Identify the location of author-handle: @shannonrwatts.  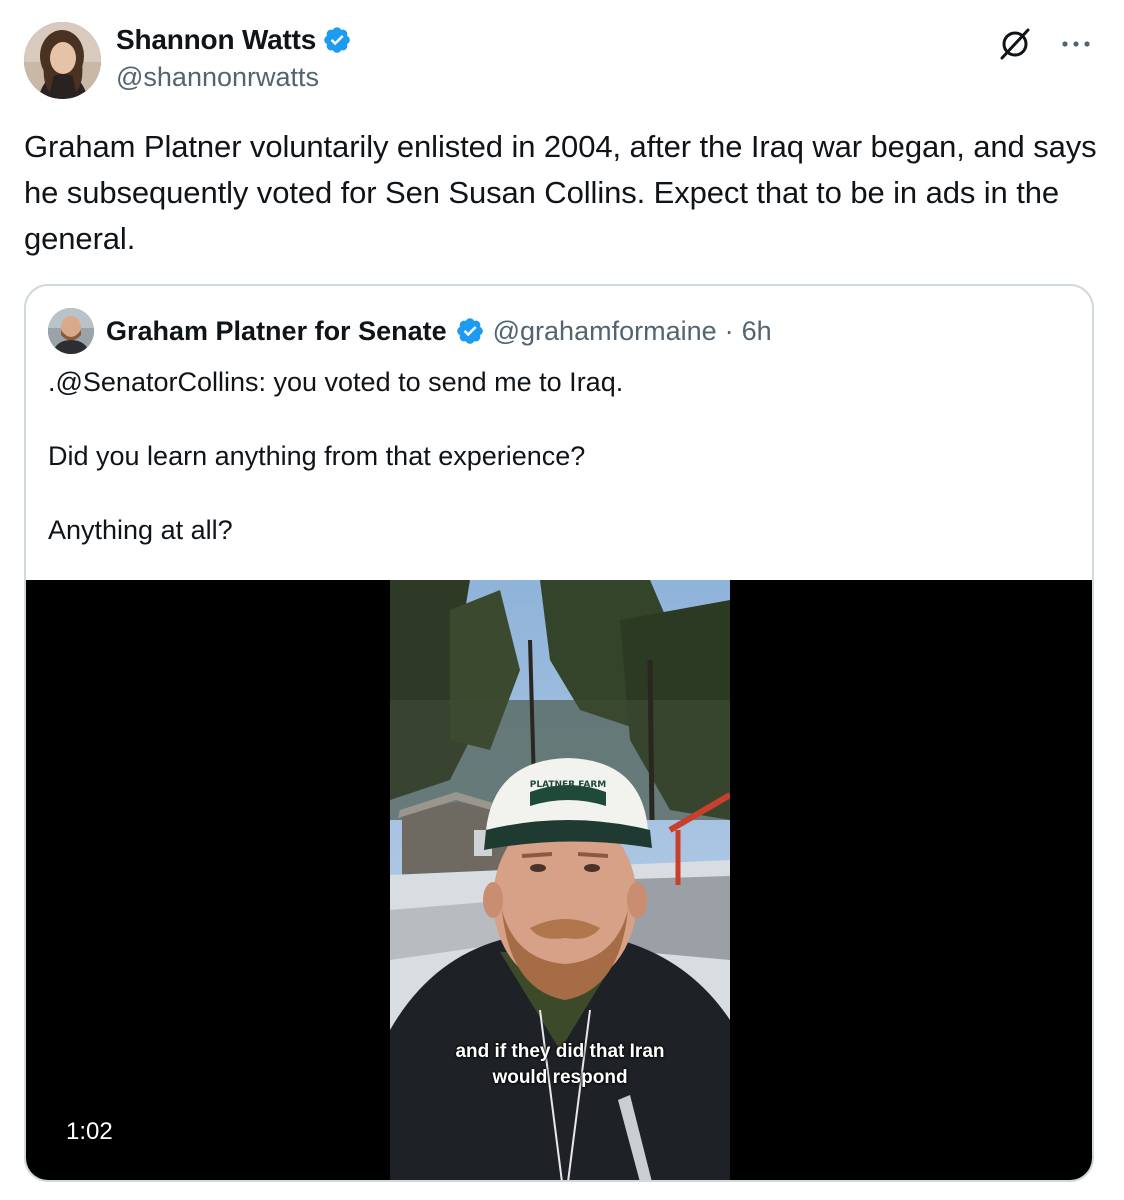
(217, 77).